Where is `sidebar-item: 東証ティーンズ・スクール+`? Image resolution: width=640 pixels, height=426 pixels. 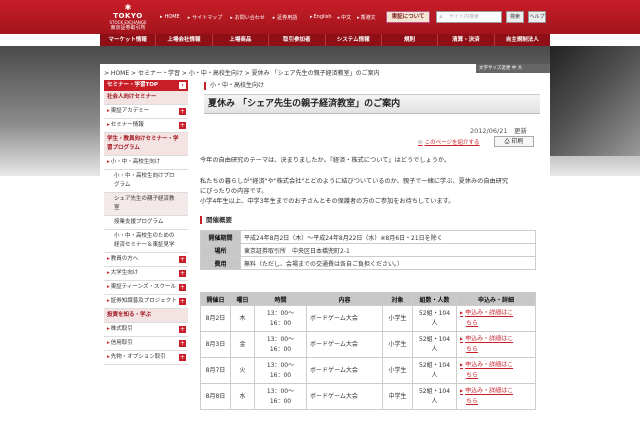 sidebar-item: 東証ティーンズ・スクール+ is located at coordinates (146, 288).